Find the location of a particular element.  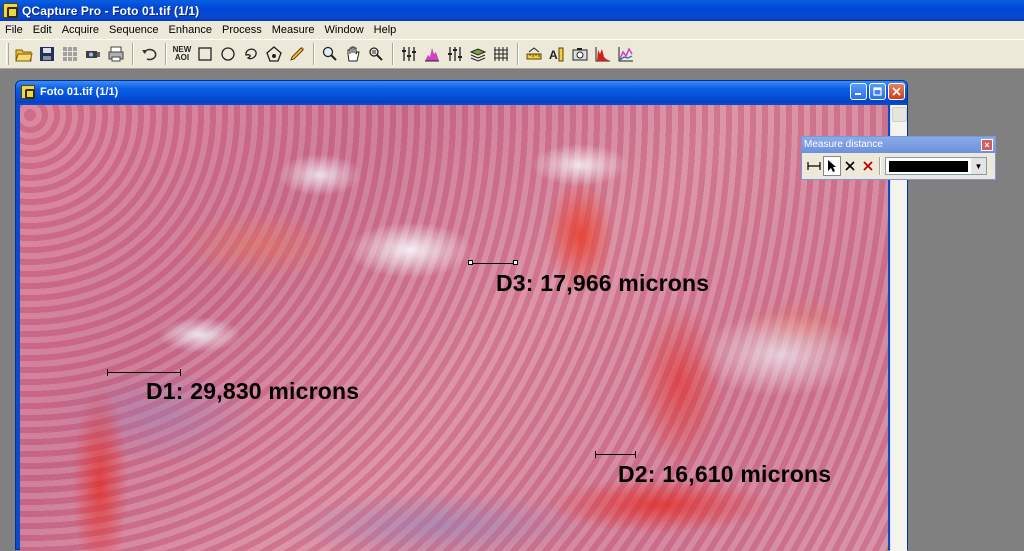

save-icon is located at coordinates (47, 54).